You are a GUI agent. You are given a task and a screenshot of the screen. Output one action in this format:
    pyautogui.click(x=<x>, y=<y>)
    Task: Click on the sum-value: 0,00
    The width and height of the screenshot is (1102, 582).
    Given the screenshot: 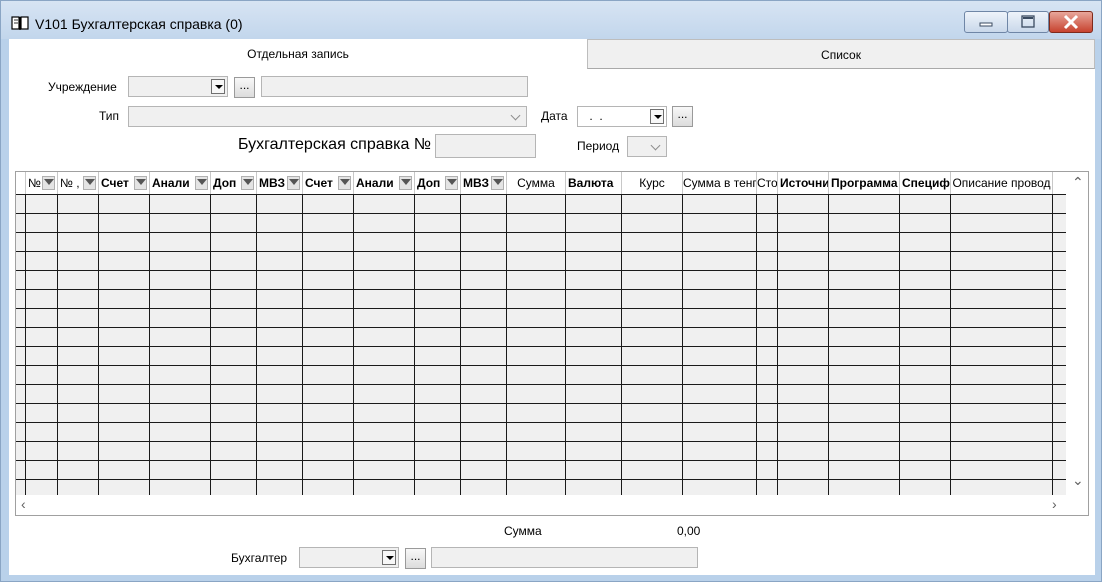 What is the action you would take?
    pyautogui.click(x=689, y=531)
    